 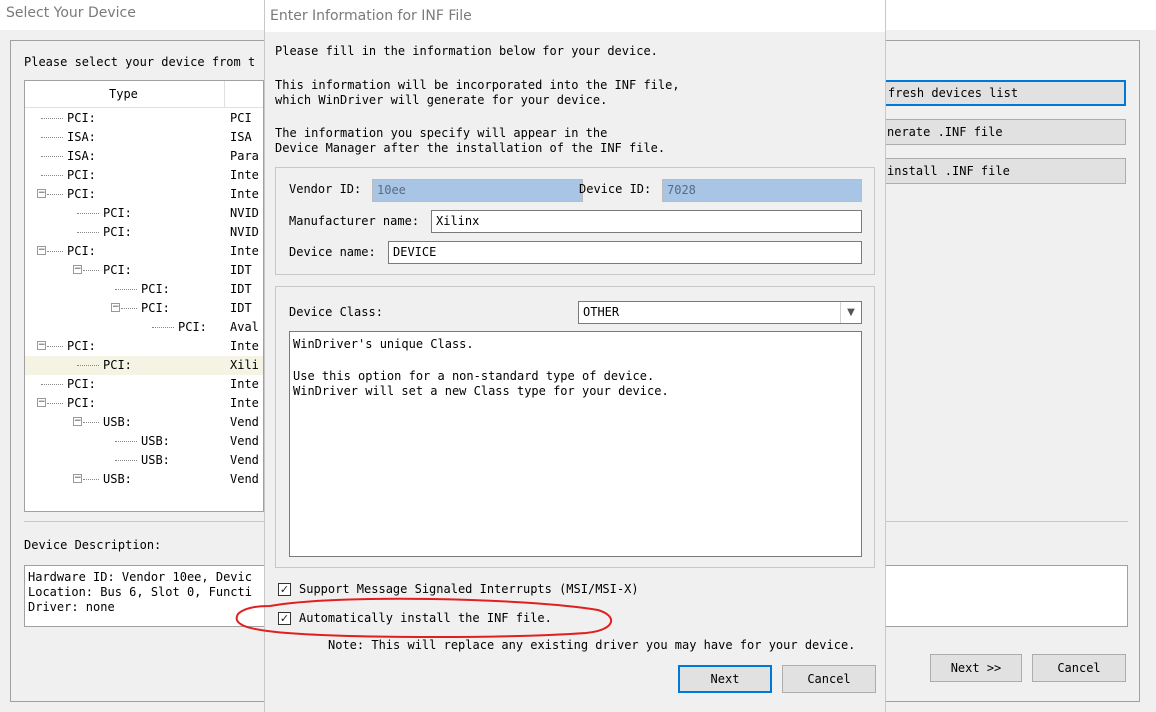 What do you see at coordinates (1004, 93) in the screenshot?
I see `refresh-devices-button: fresh devices list` at bounding box center [1004, 93].